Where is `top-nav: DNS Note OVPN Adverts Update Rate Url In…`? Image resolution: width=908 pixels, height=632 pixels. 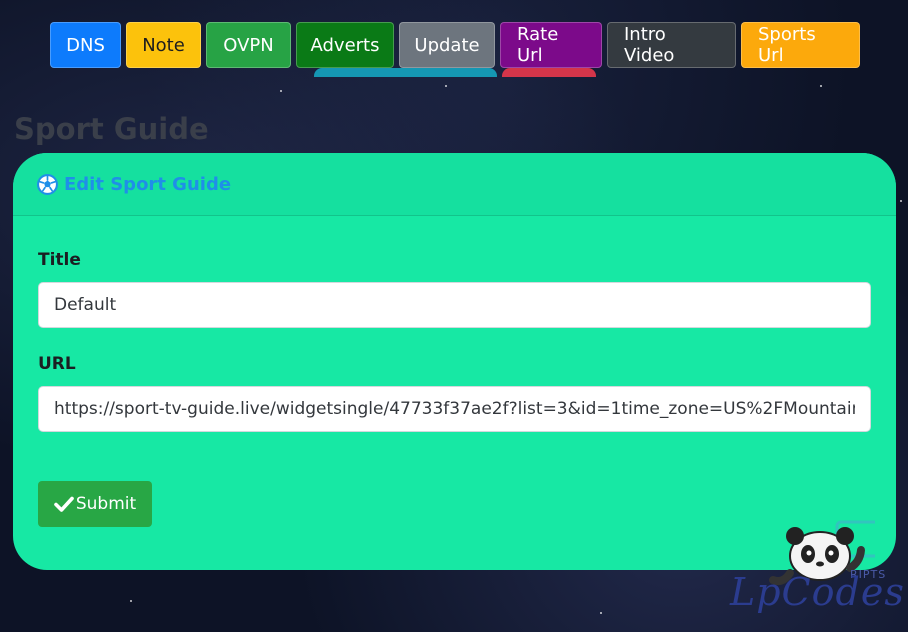
top-nav: DNS Note OVPN Adverts Update Rate Url In… is located at coordinates (457, 45).